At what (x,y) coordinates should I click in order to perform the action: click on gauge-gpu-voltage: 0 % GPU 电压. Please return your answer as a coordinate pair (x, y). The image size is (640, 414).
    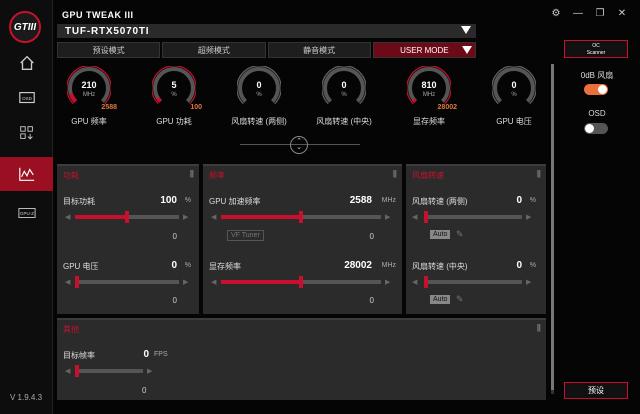
    Looking at the image, I should click on (514, 94).